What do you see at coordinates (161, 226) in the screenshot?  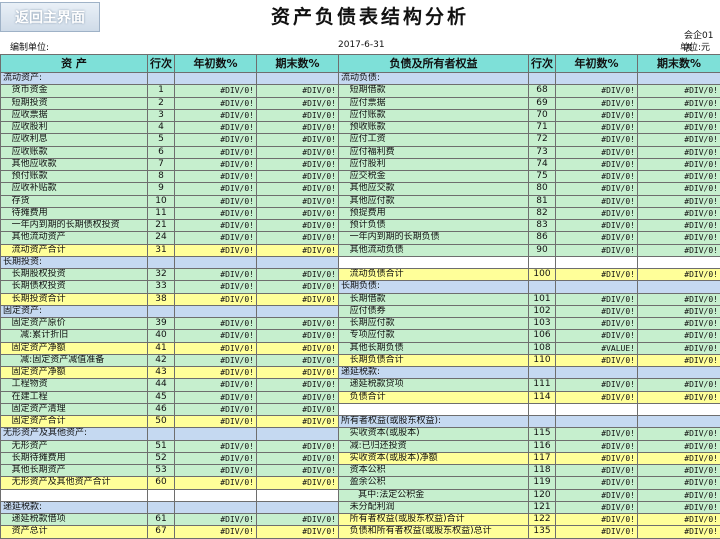 I see `asset-line-no-cell: 21` at bounding box center [161, 226].